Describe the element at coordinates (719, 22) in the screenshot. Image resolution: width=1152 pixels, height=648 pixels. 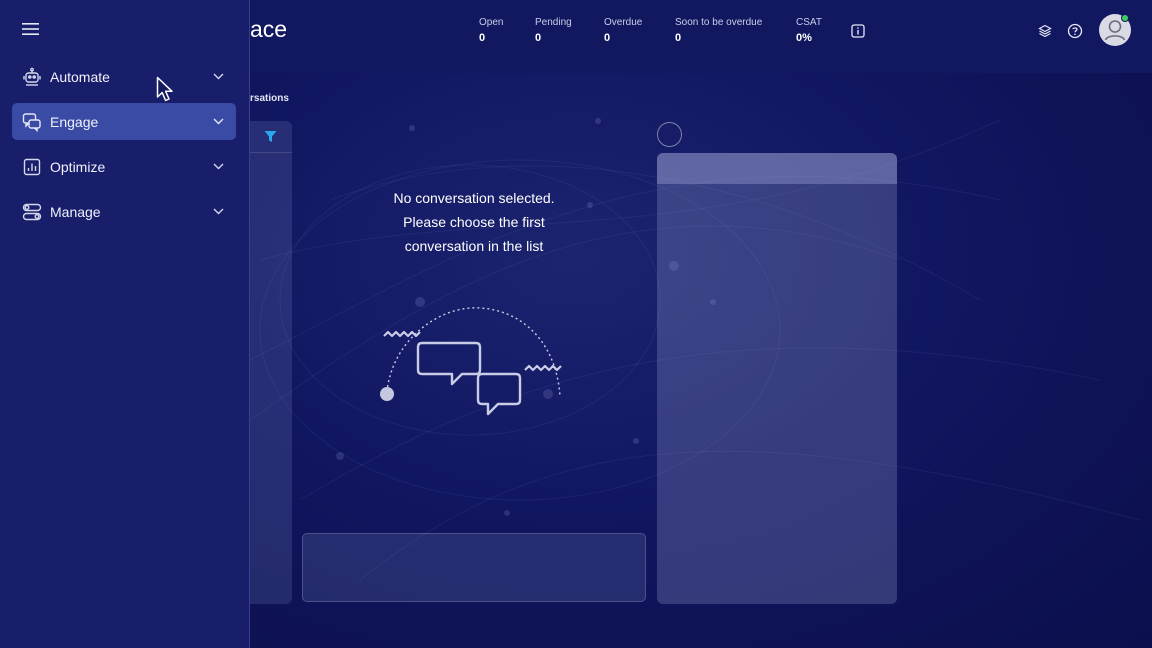
I see `stat-label: Soon to be overdue` at that location.